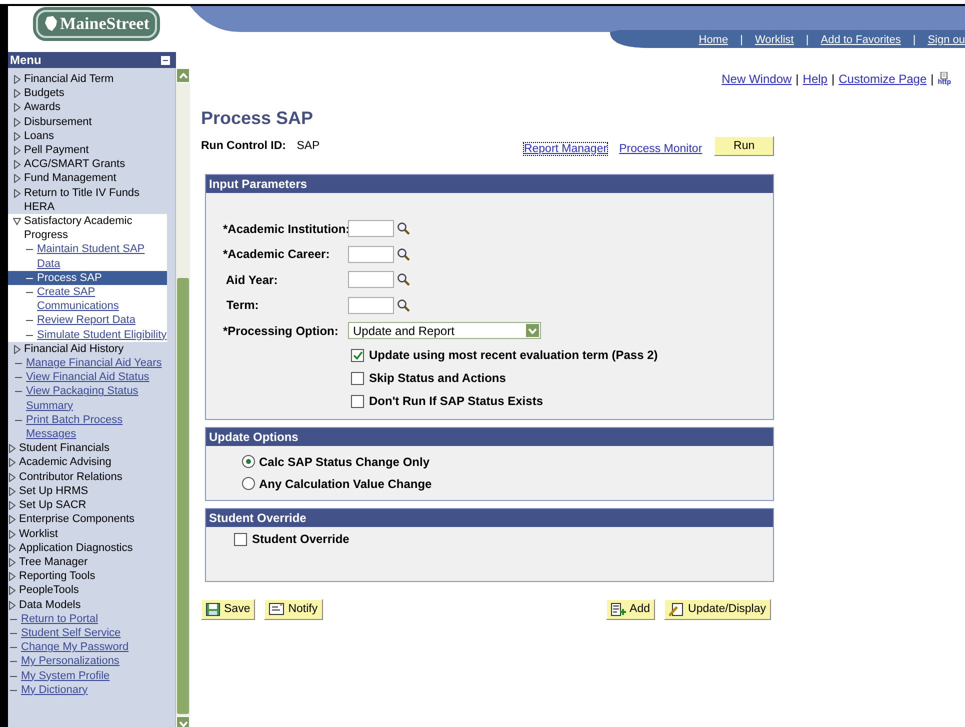 Image resolution: width=965 pixels, height=727 pixels. Describe the element at coordinates (293, 609) in the screenshot. I see `notify-button: Notify` at that location.